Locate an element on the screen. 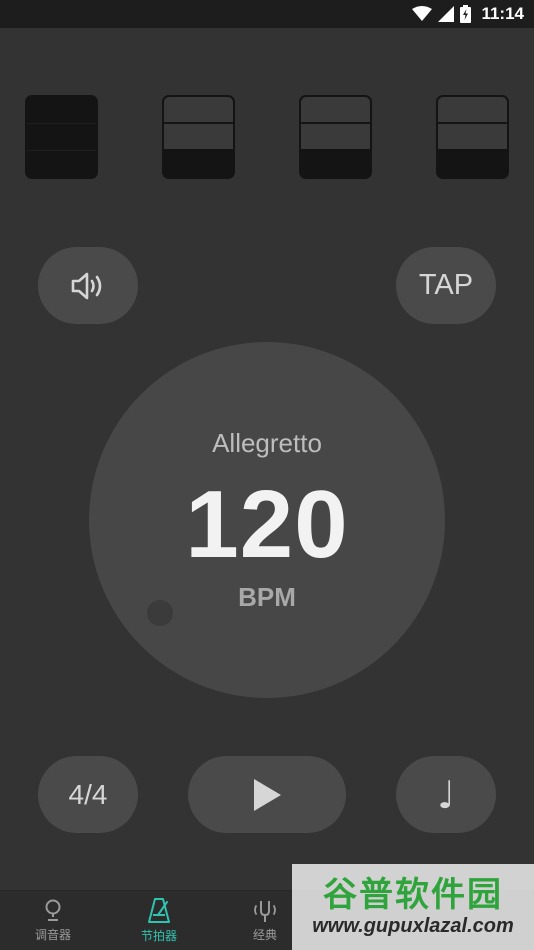  nav-classic-label: 经典 is located at coordinates (264, 935).